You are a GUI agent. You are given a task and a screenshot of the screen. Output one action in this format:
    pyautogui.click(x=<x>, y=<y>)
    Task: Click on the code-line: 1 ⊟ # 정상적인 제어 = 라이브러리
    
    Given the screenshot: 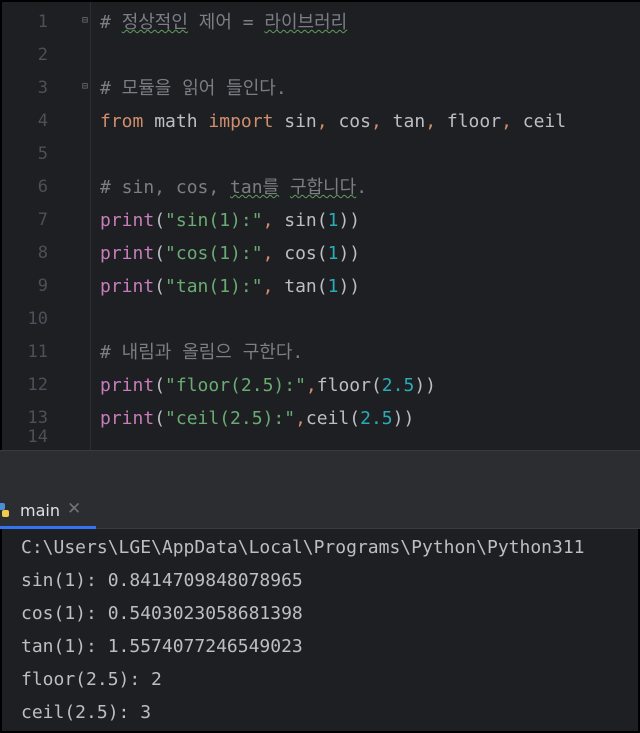 What is the action you would take?
    pyautogui.click(x=321, y=22)
    